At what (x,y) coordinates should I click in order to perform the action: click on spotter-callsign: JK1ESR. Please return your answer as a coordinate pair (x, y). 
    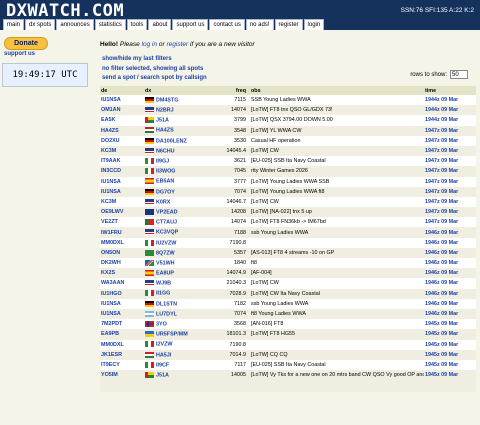
    Looking at the image, I should click on (122, 354).